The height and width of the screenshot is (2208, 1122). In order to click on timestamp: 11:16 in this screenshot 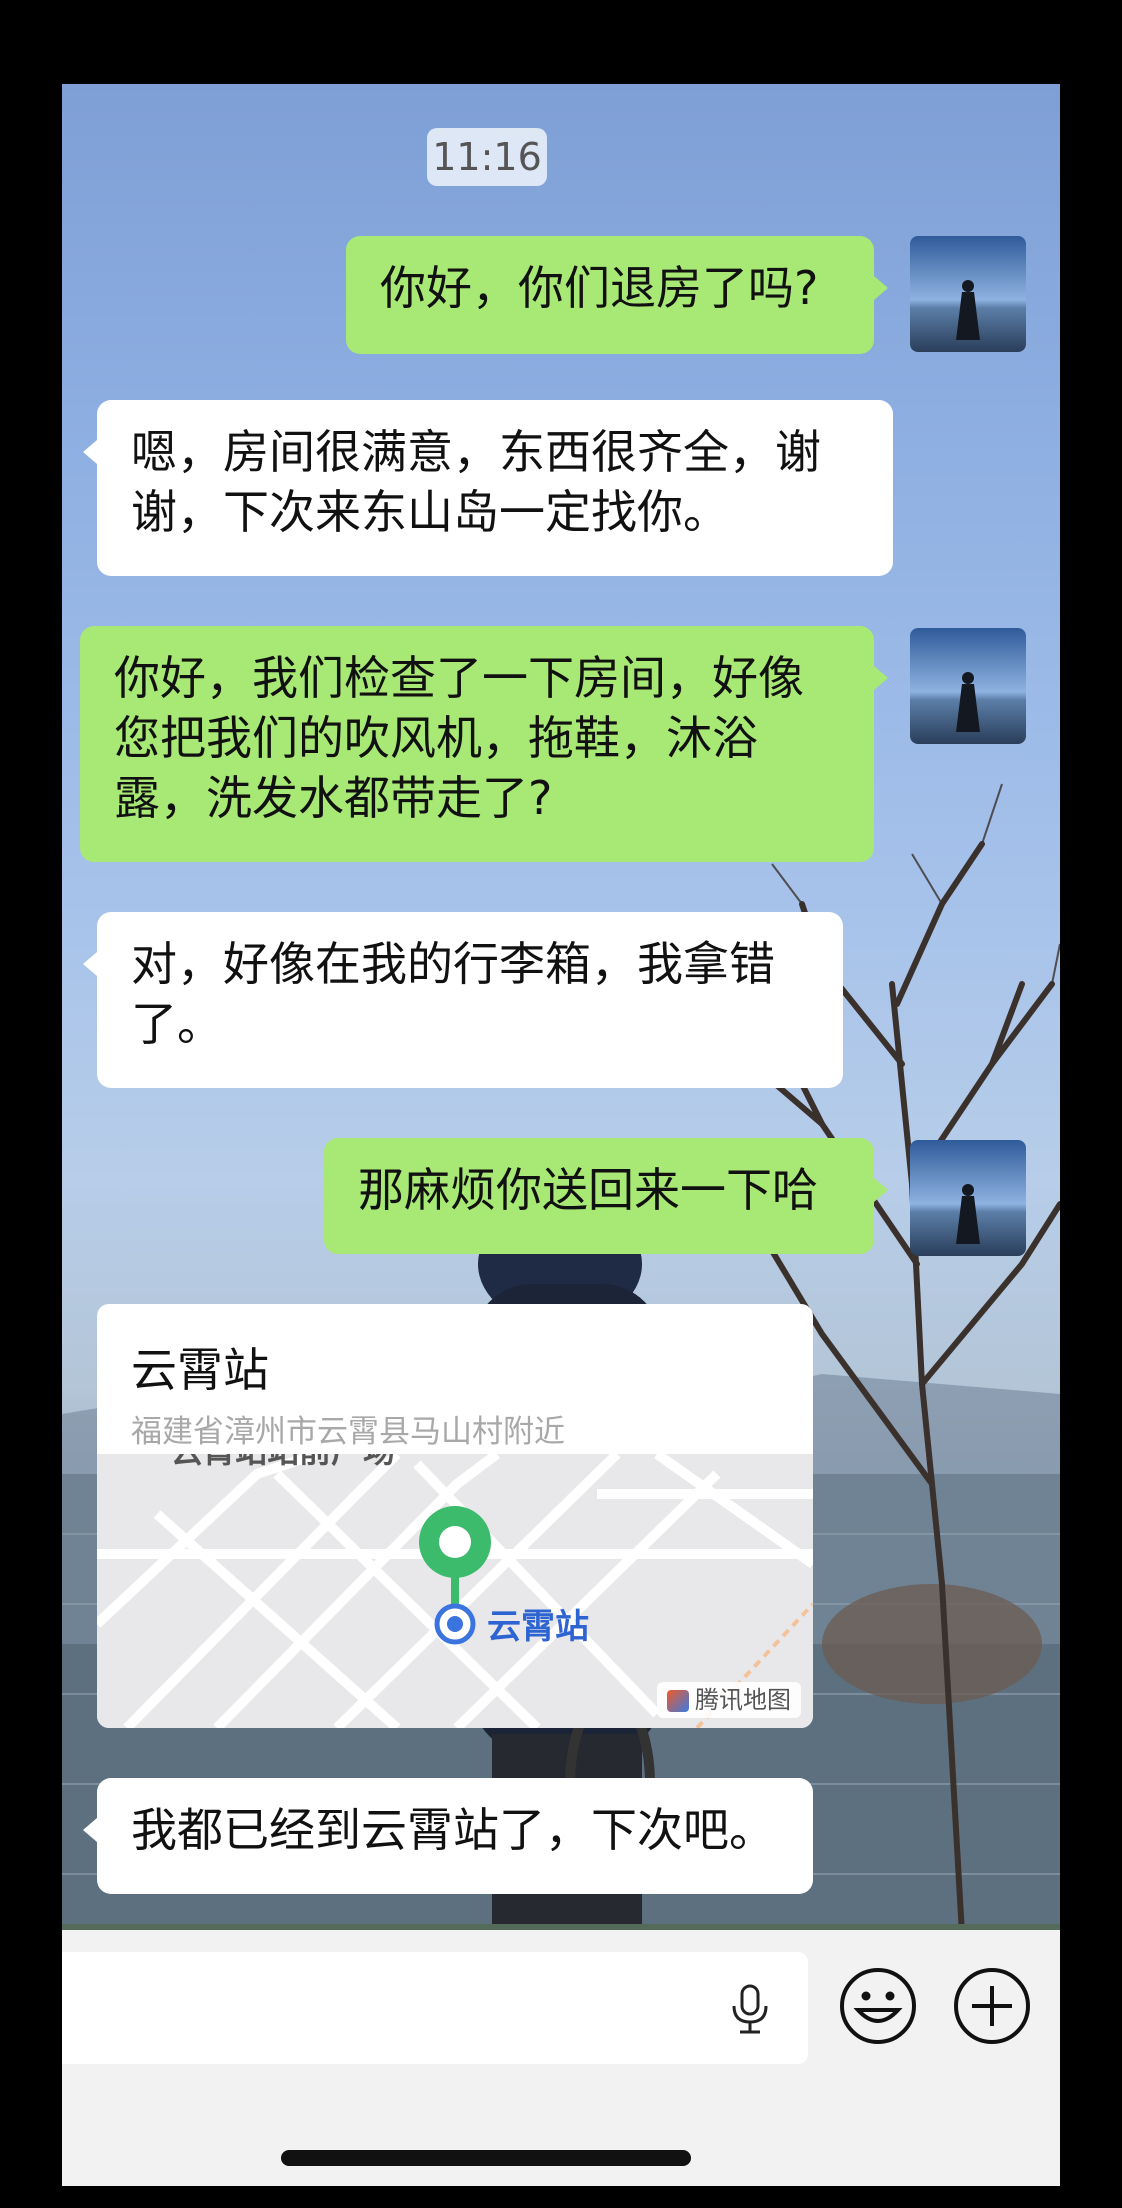, I will do `click(487, 157)`.